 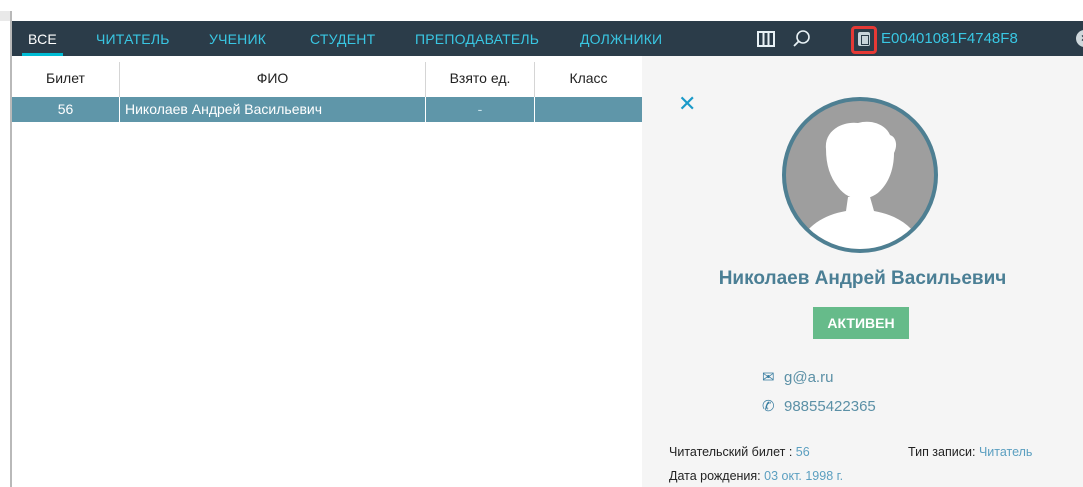 I want to click on table-row: 56 Николаев Андрей Васильевич -, so click(x=327, y=109).